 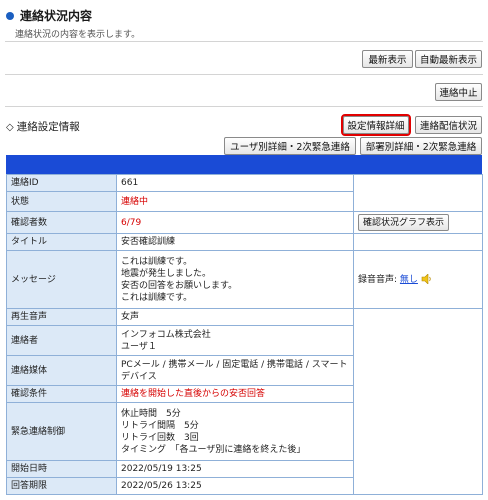 What do you see at coordinates (61, 201) in the screenshot?
I see `row-label: 状態` at bounding box center [61, 201].